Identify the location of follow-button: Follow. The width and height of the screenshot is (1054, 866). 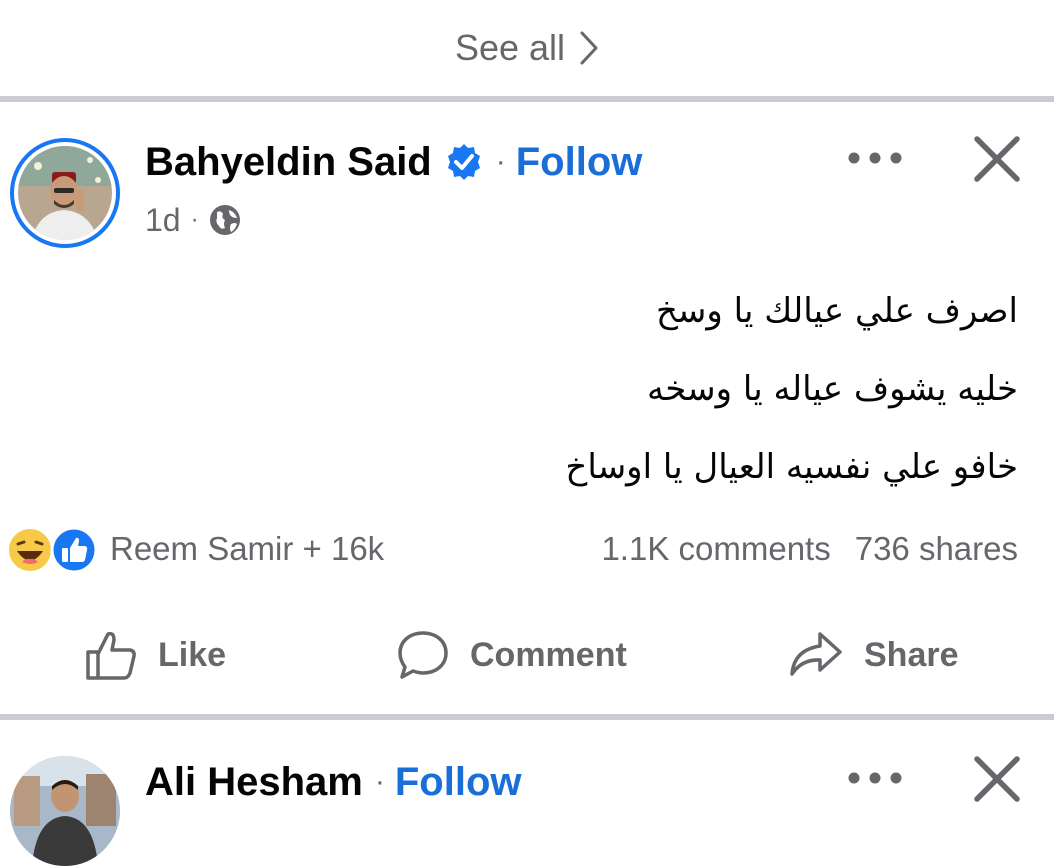
(579, 162).